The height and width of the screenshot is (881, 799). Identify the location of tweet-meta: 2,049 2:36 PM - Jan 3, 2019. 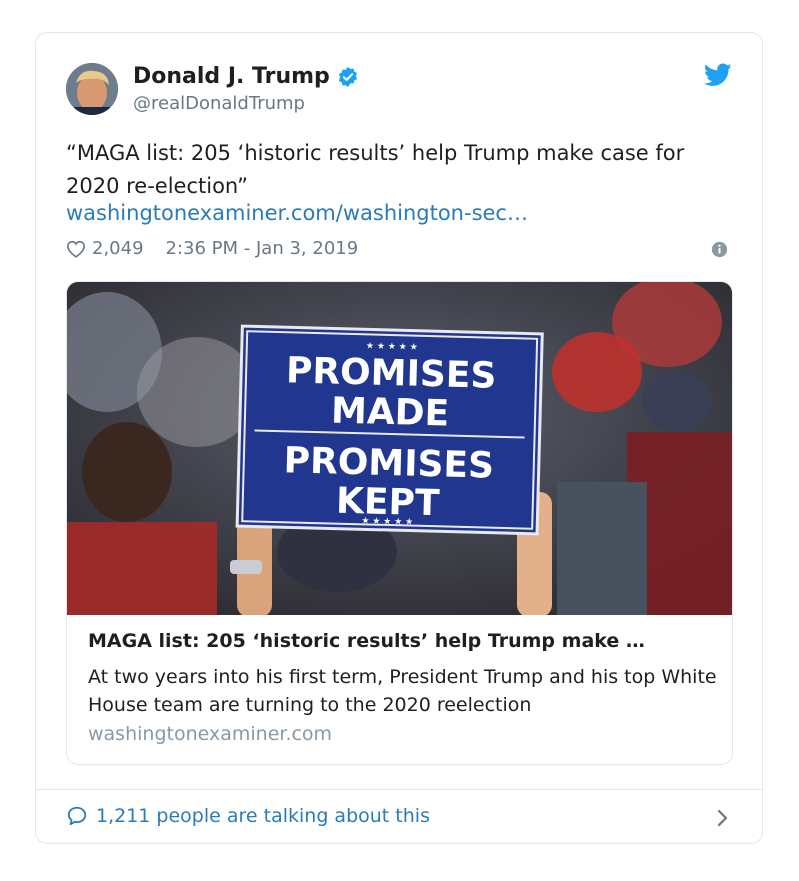
(212, 248).